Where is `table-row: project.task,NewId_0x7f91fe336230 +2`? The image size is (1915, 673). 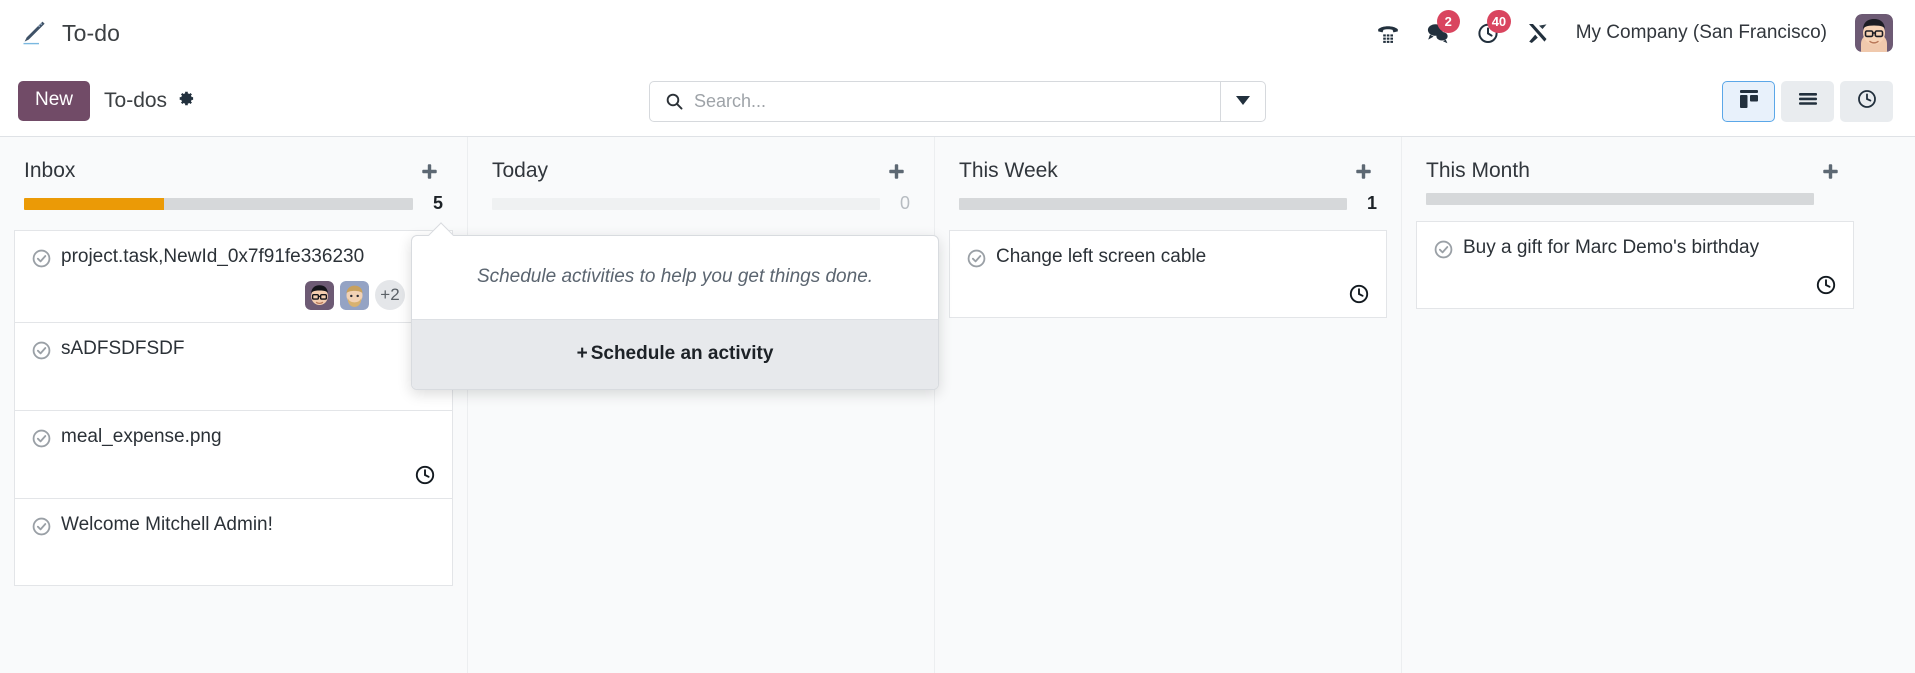 table-row: project.task,NewId_0x7f91fe336230 +2 is located at coordinates (233, 276).